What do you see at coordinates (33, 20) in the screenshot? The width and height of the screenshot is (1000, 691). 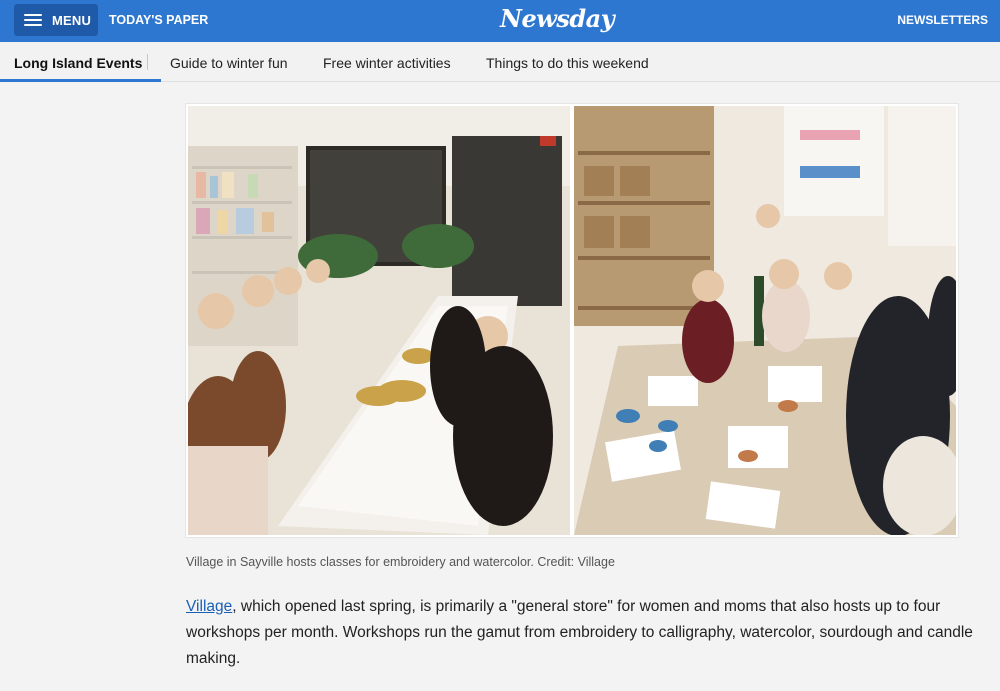 I see `hamburger-icon` at bounding box center [33, 20].